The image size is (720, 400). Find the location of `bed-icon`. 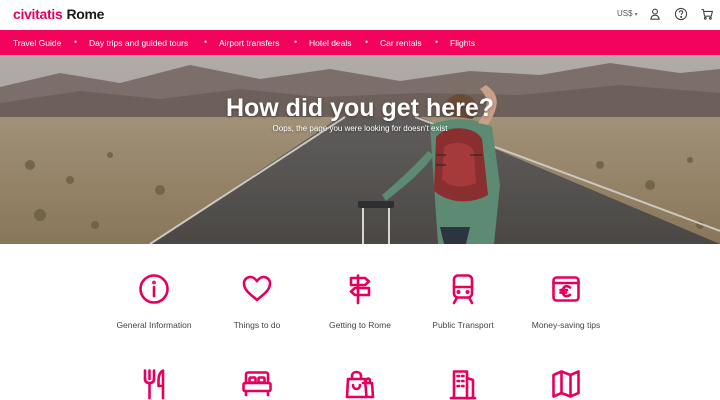

bed-icon is located at coordinates (257, 383).